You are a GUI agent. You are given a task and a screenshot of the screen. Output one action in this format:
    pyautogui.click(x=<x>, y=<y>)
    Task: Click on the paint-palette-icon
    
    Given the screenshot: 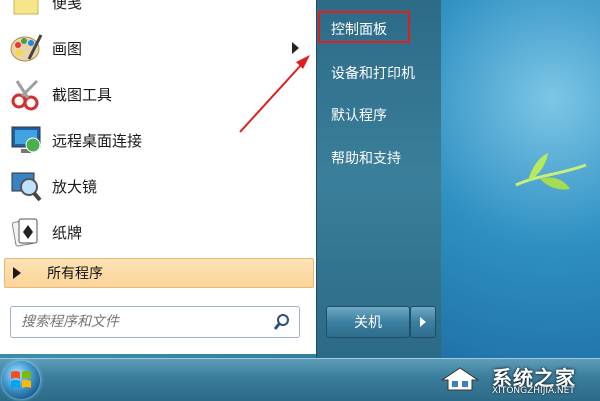 What is the action you would take?
    pyautogui.click(x=26, y=48)
    